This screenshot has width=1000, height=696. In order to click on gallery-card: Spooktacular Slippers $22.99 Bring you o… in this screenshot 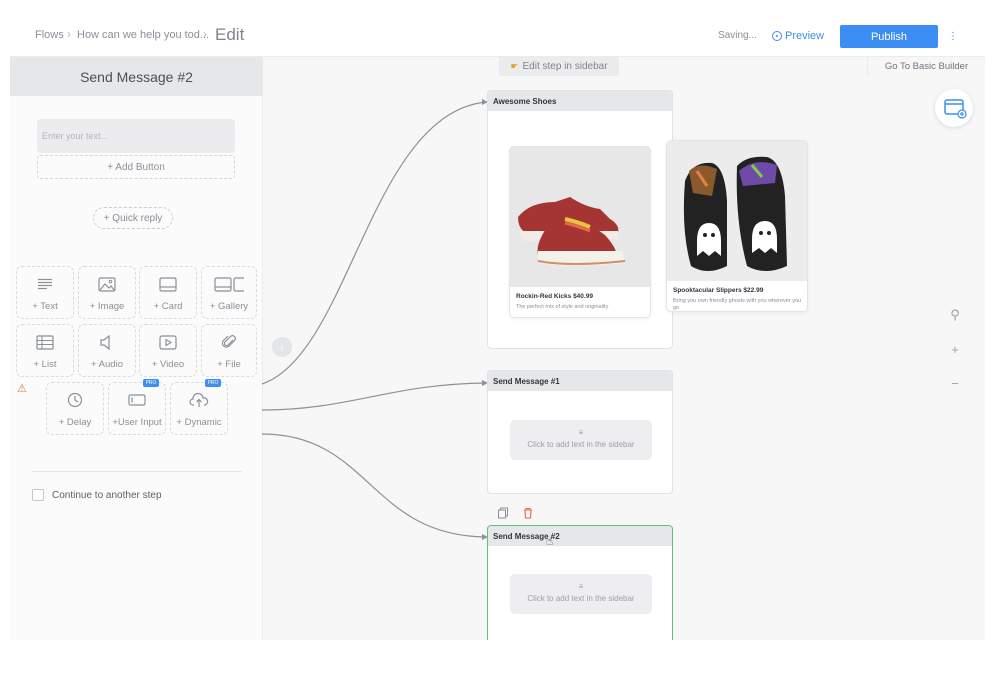, I will do `click(737, 226)`.